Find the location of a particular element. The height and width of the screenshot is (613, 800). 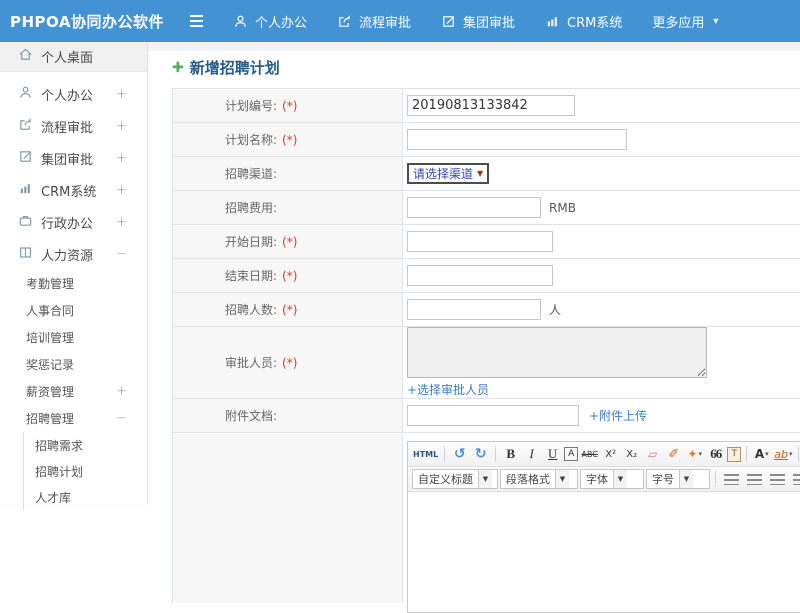

field-label: 招聘渠道: is located at coordinates (251, 174).